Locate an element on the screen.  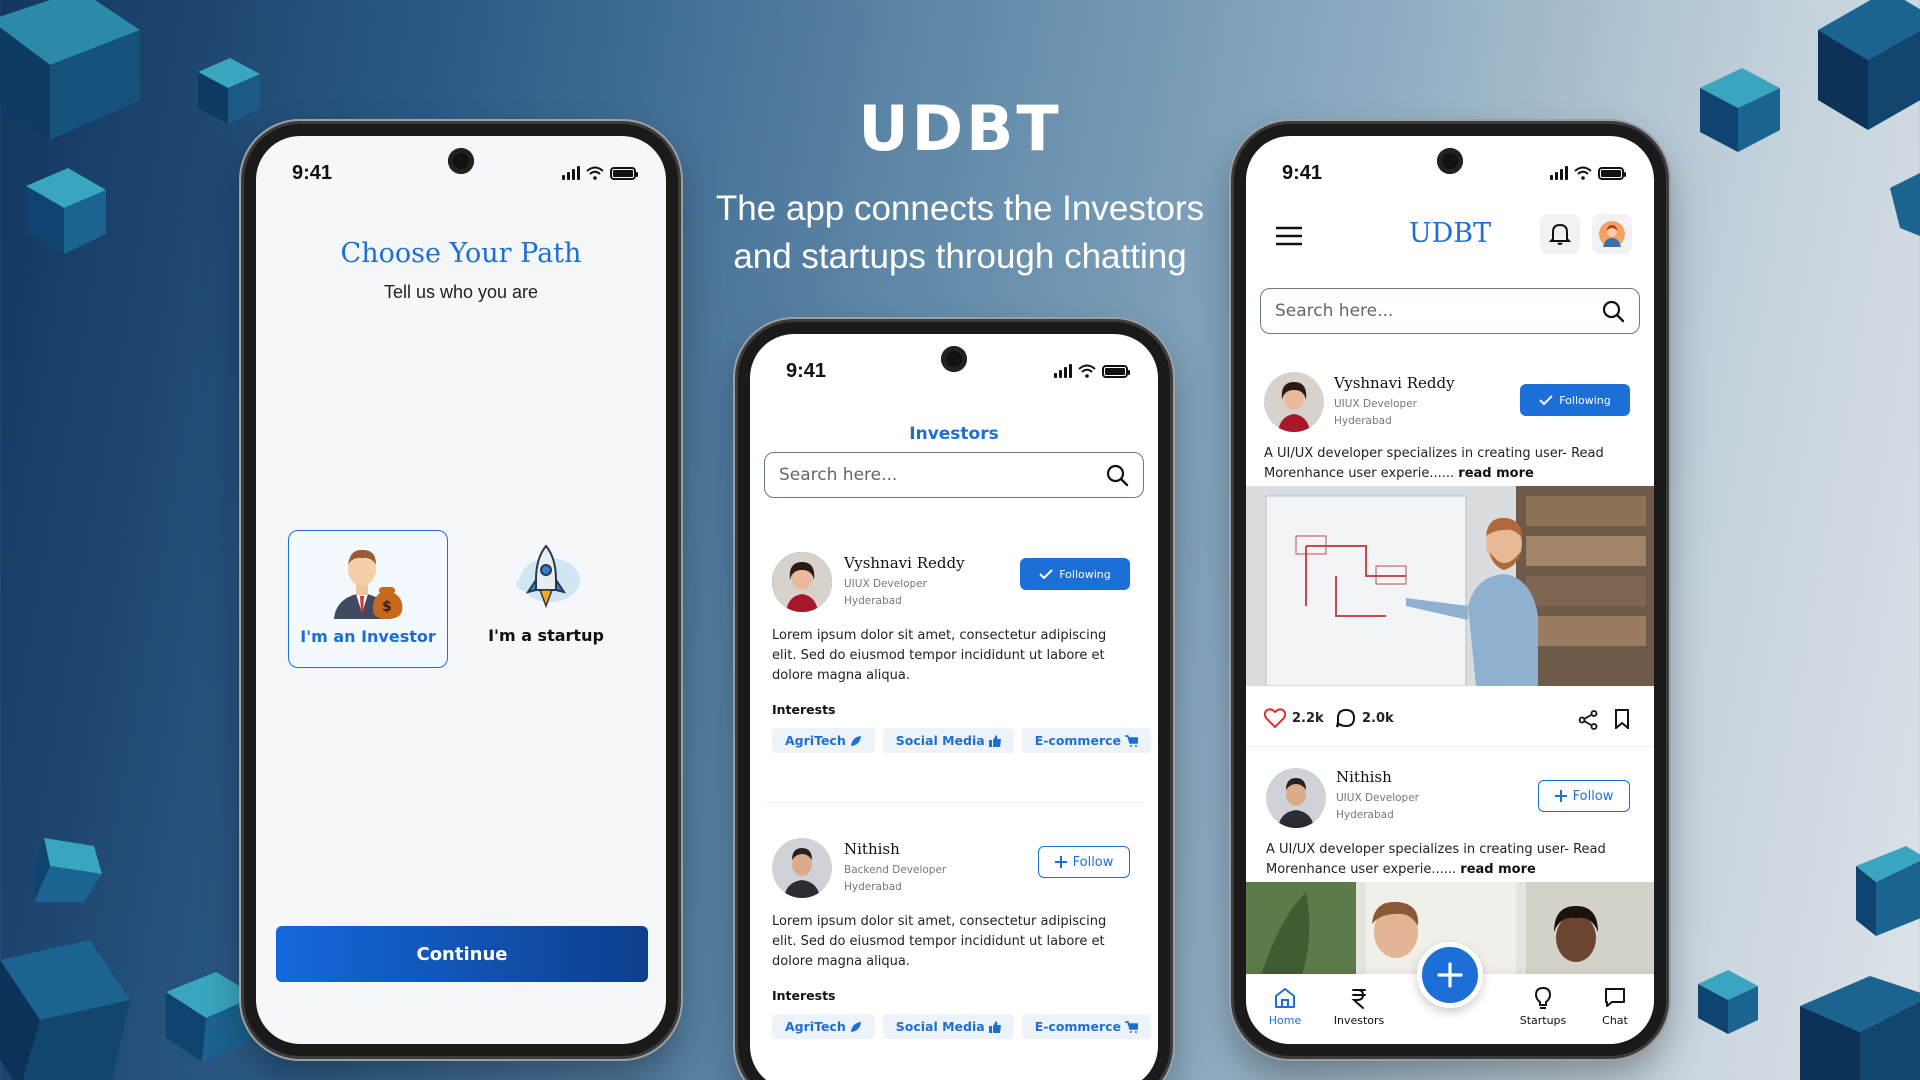
investor-name: Vyshnavi Reddy is located at coordinates (904, 563).